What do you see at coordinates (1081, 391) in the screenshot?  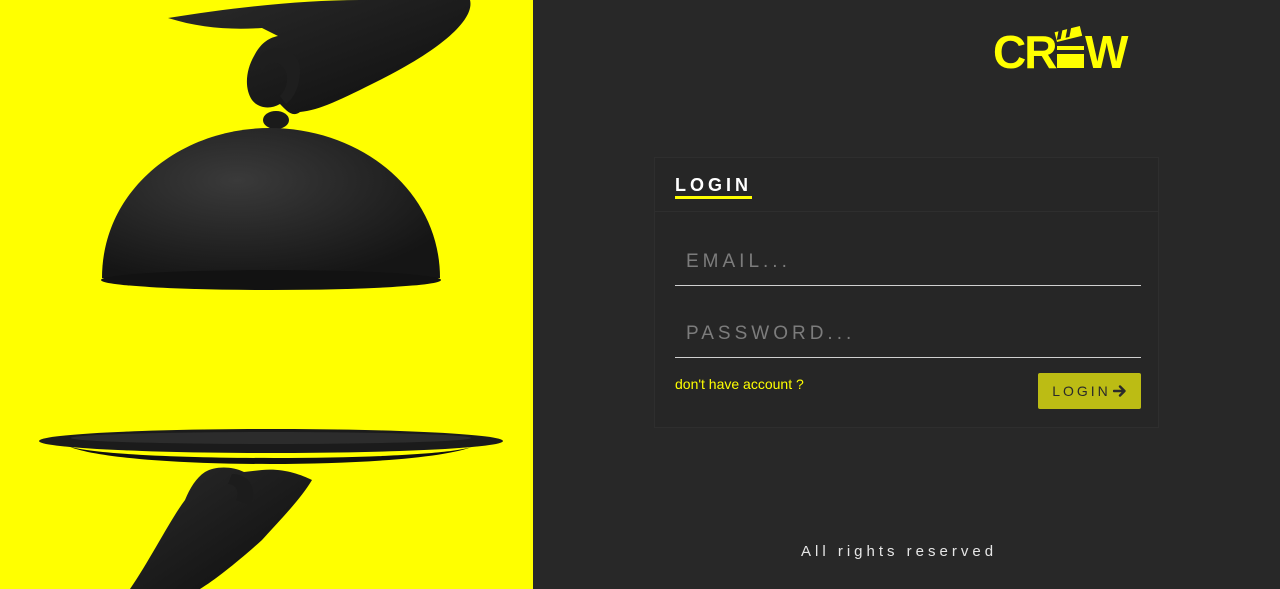 I see `login-button-label: LOGIN` at bounding box center [1081, 391].